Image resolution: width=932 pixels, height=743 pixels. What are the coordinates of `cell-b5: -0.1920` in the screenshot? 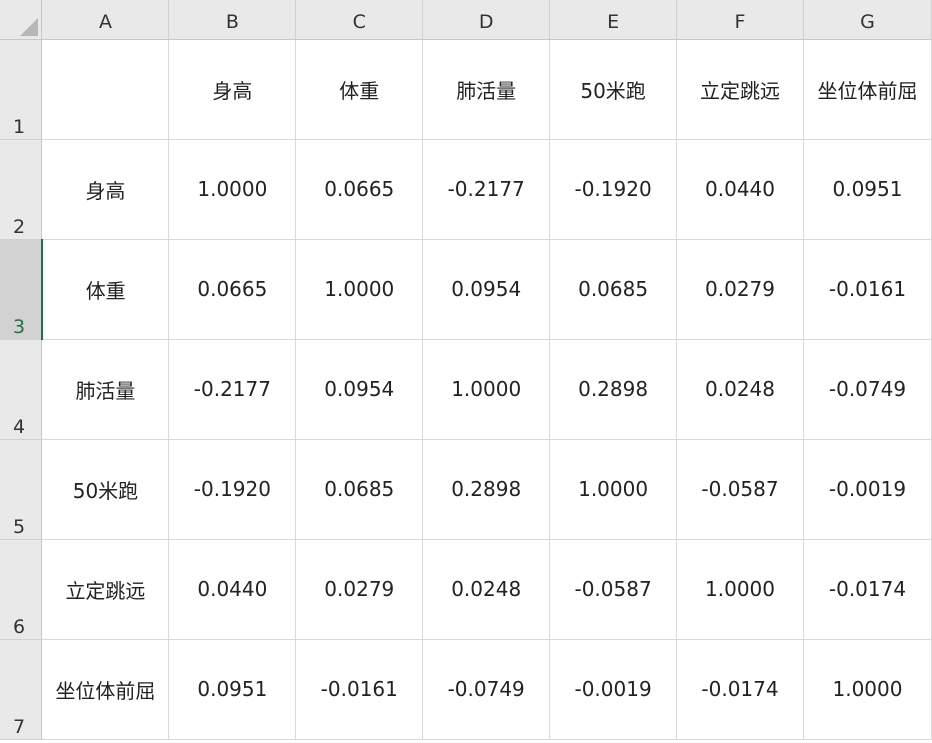 It's located at (232, 489).